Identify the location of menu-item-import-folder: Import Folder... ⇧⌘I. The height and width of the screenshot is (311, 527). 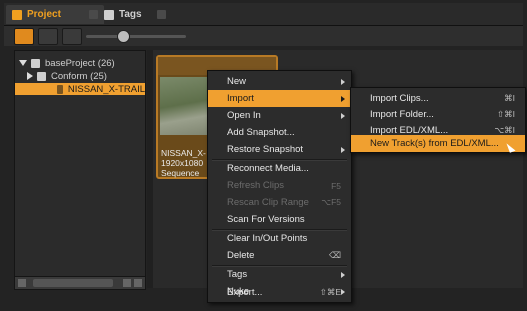
(438, 114).